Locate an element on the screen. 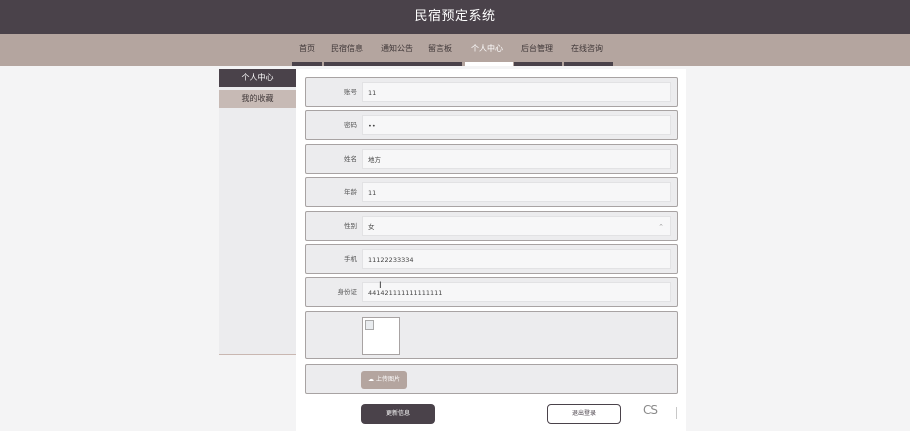  form-row-account: 账号 11 is located at coordinates (491, 92).